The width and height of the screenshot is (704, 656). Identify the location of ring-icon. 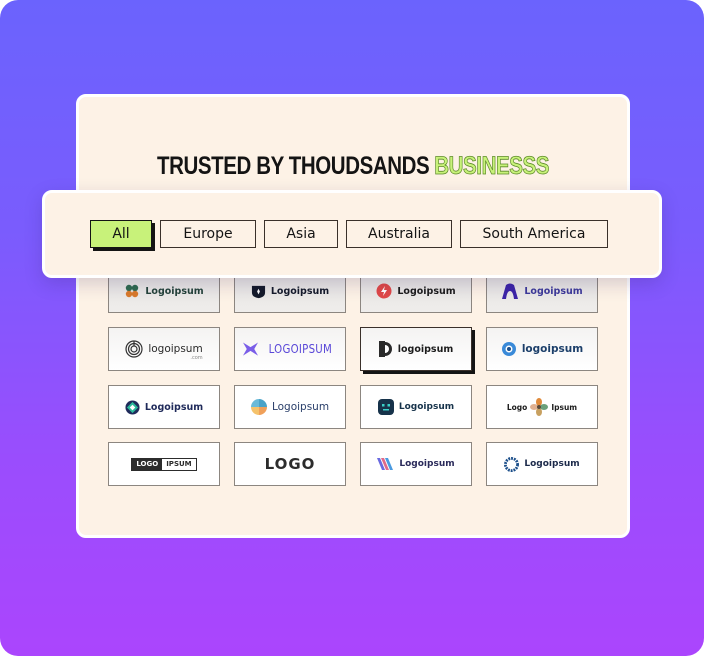
(508, 349).